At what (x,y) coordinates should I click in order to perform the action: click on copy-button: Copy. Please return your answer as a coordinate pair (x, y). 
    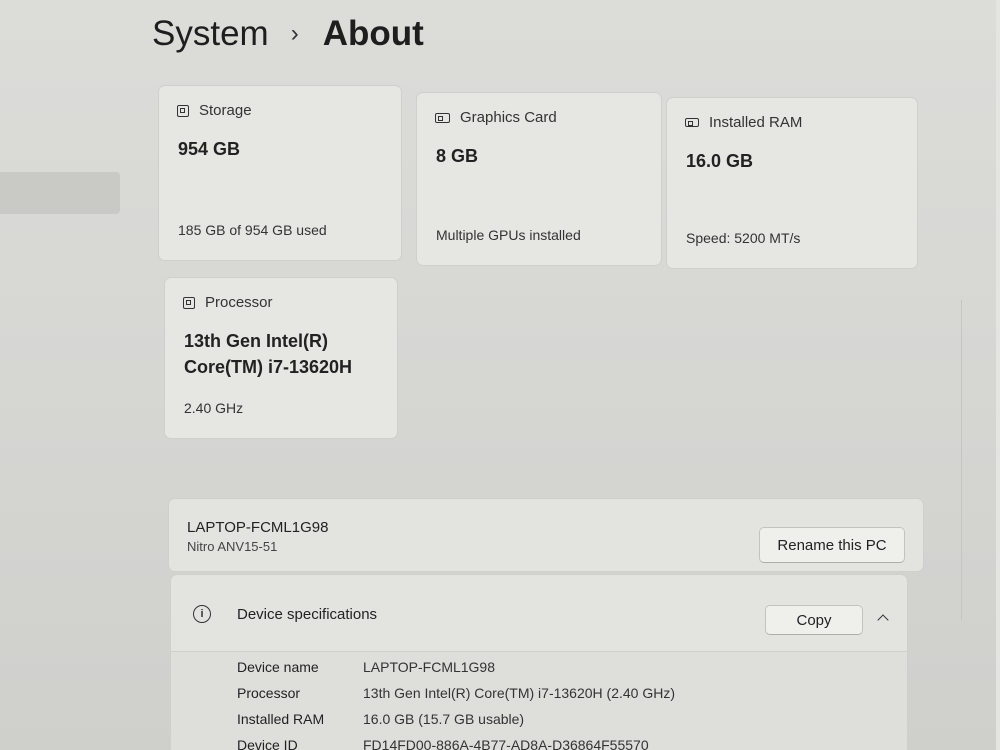
    Looking at the image, I should click on (814, 620).